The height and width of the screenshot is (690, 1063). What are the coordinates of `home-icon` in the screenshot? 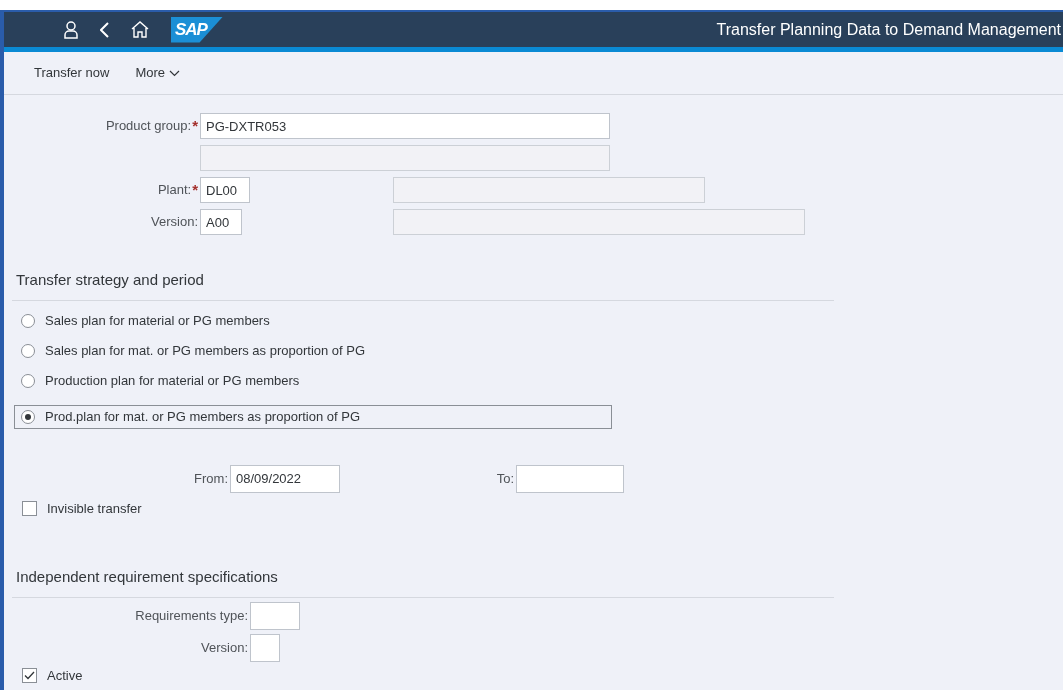 It's located at (140, 29).